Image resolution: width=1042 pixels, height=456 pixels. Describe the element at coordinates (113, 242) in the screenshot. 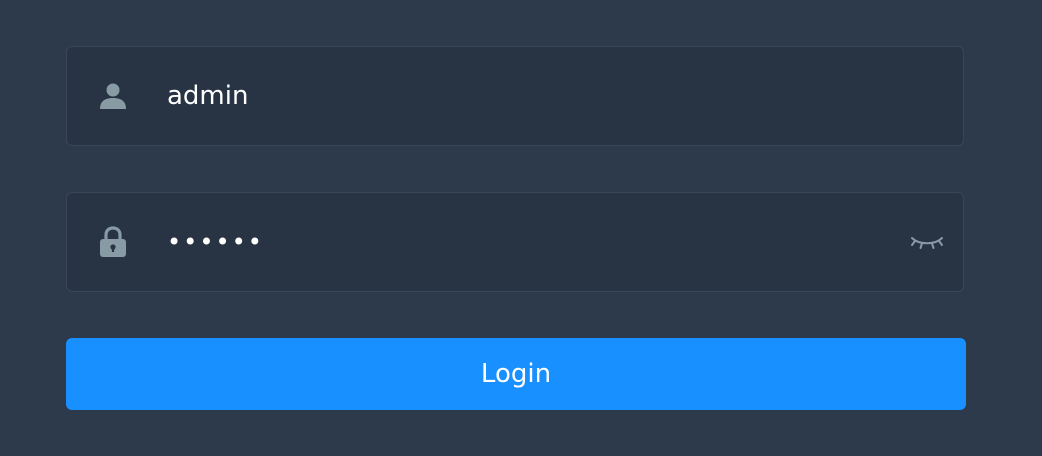

I see `lock-icon` at that location.